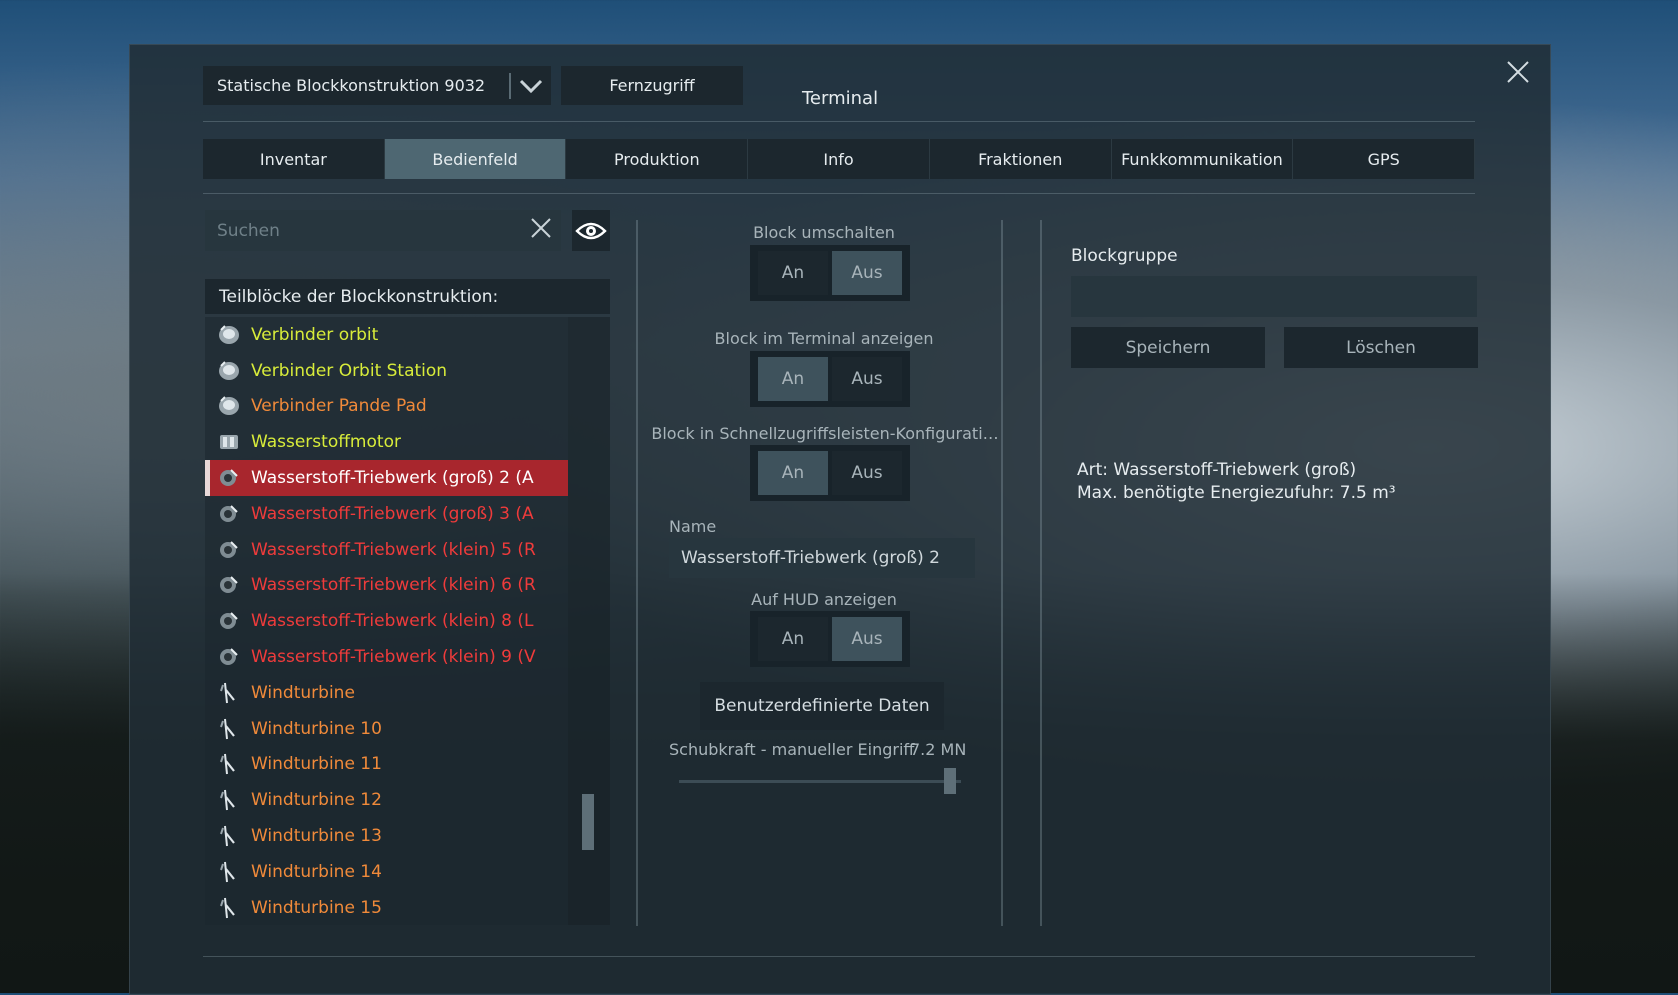 This screenshot has width=1678, height=995. I want to click on remote-access-button: Fernzugriff, so click(652, 85).